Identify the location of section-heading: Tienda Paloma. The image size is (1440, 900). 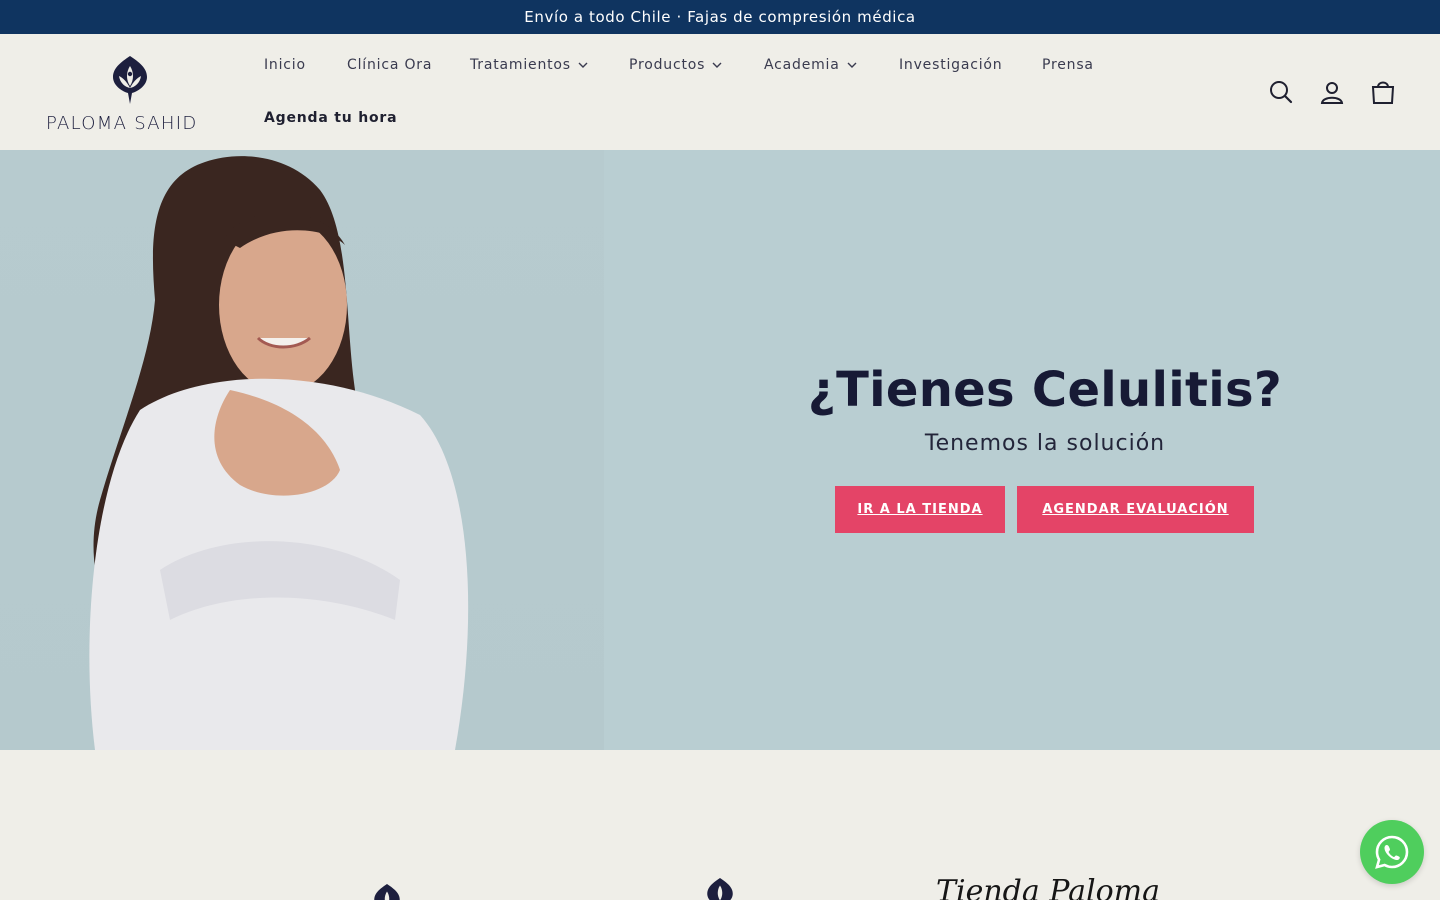
(1048, 887).